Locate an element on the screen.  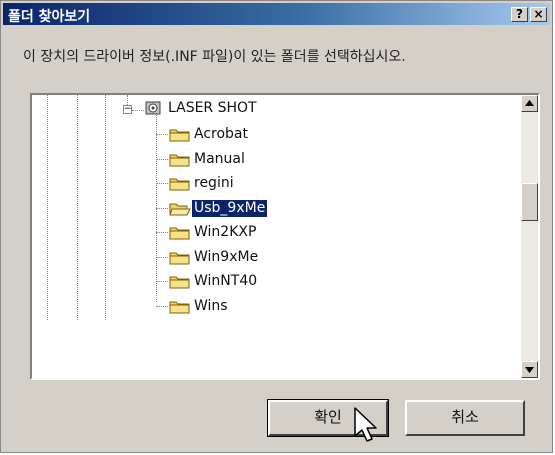
tree-node-folder: Acrobat is located at coordinates (221, 134).